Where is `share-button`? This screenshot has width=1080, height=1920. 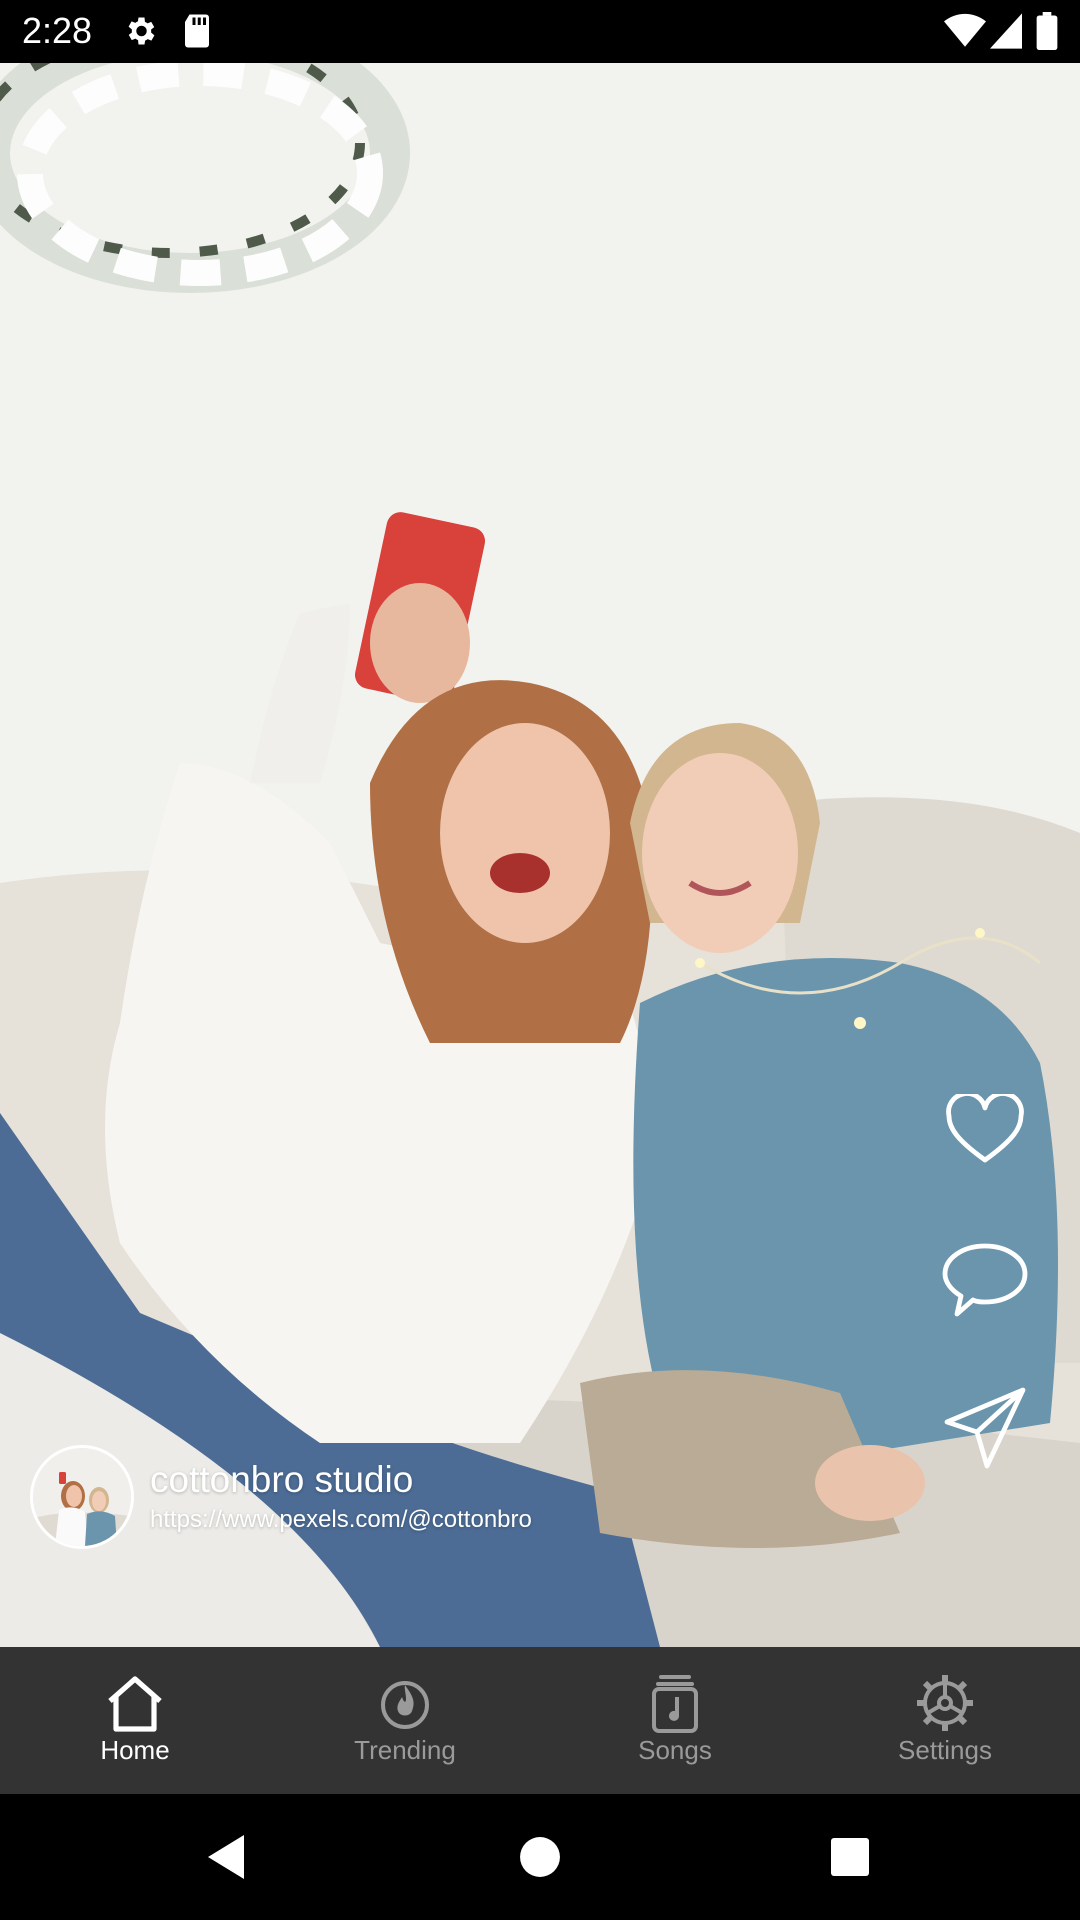
share-button is located at coordinates (985, 1428).